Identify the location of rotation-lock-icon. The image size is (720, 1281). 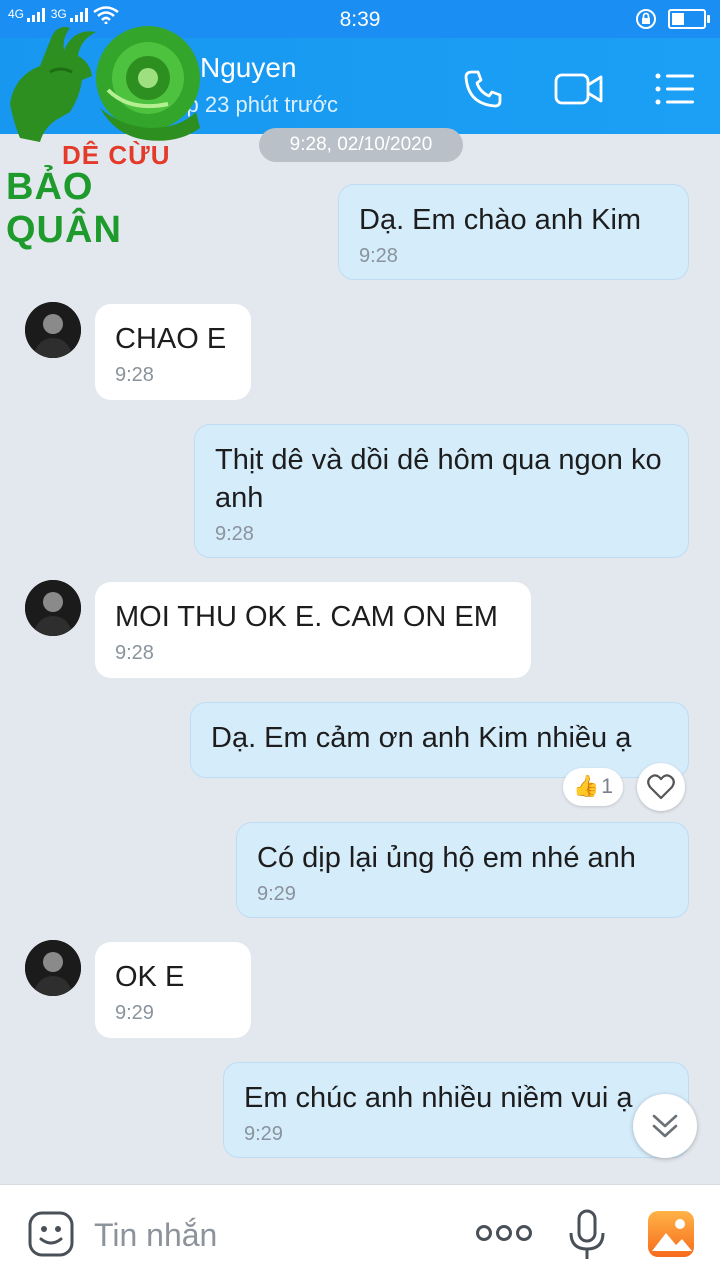
(646, 19).